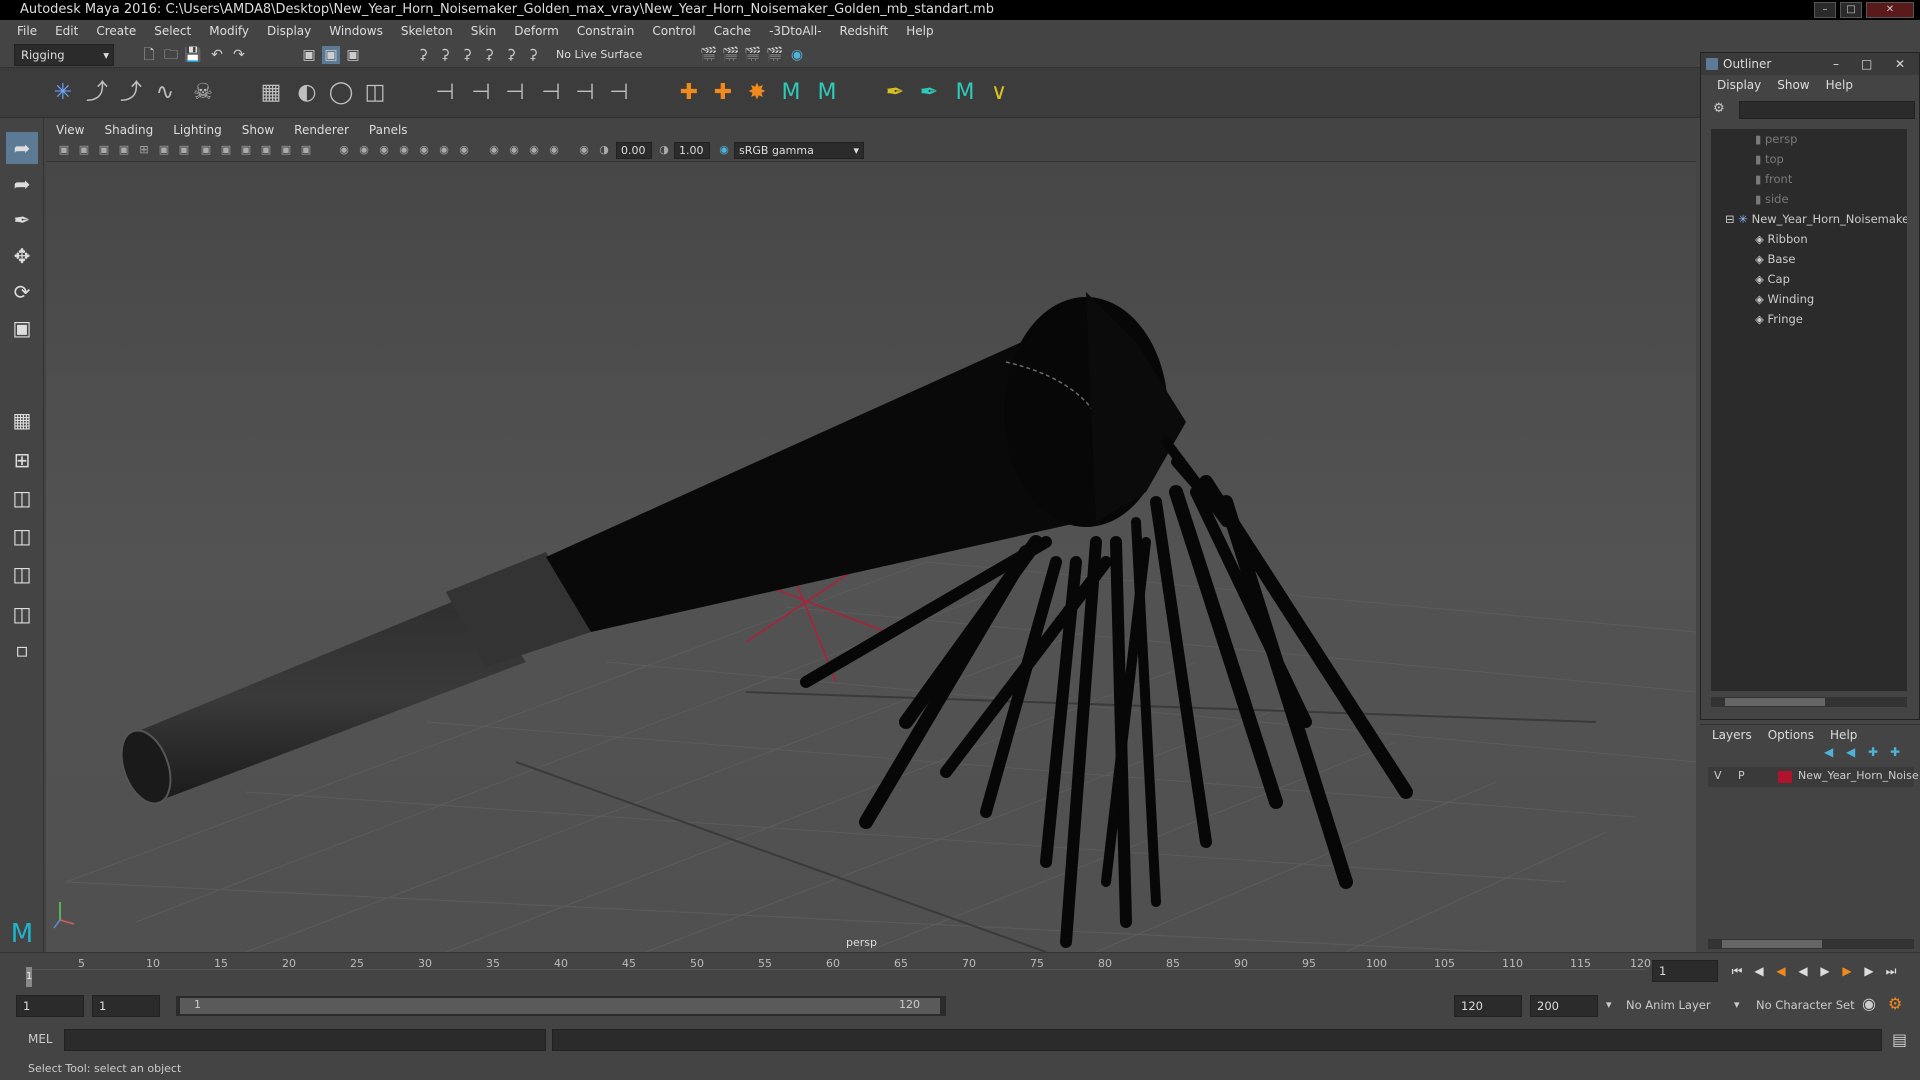  Describe the element at coordinates (514, 150) in the screenshot. I see `screen-space-icon: ◉` at that location.